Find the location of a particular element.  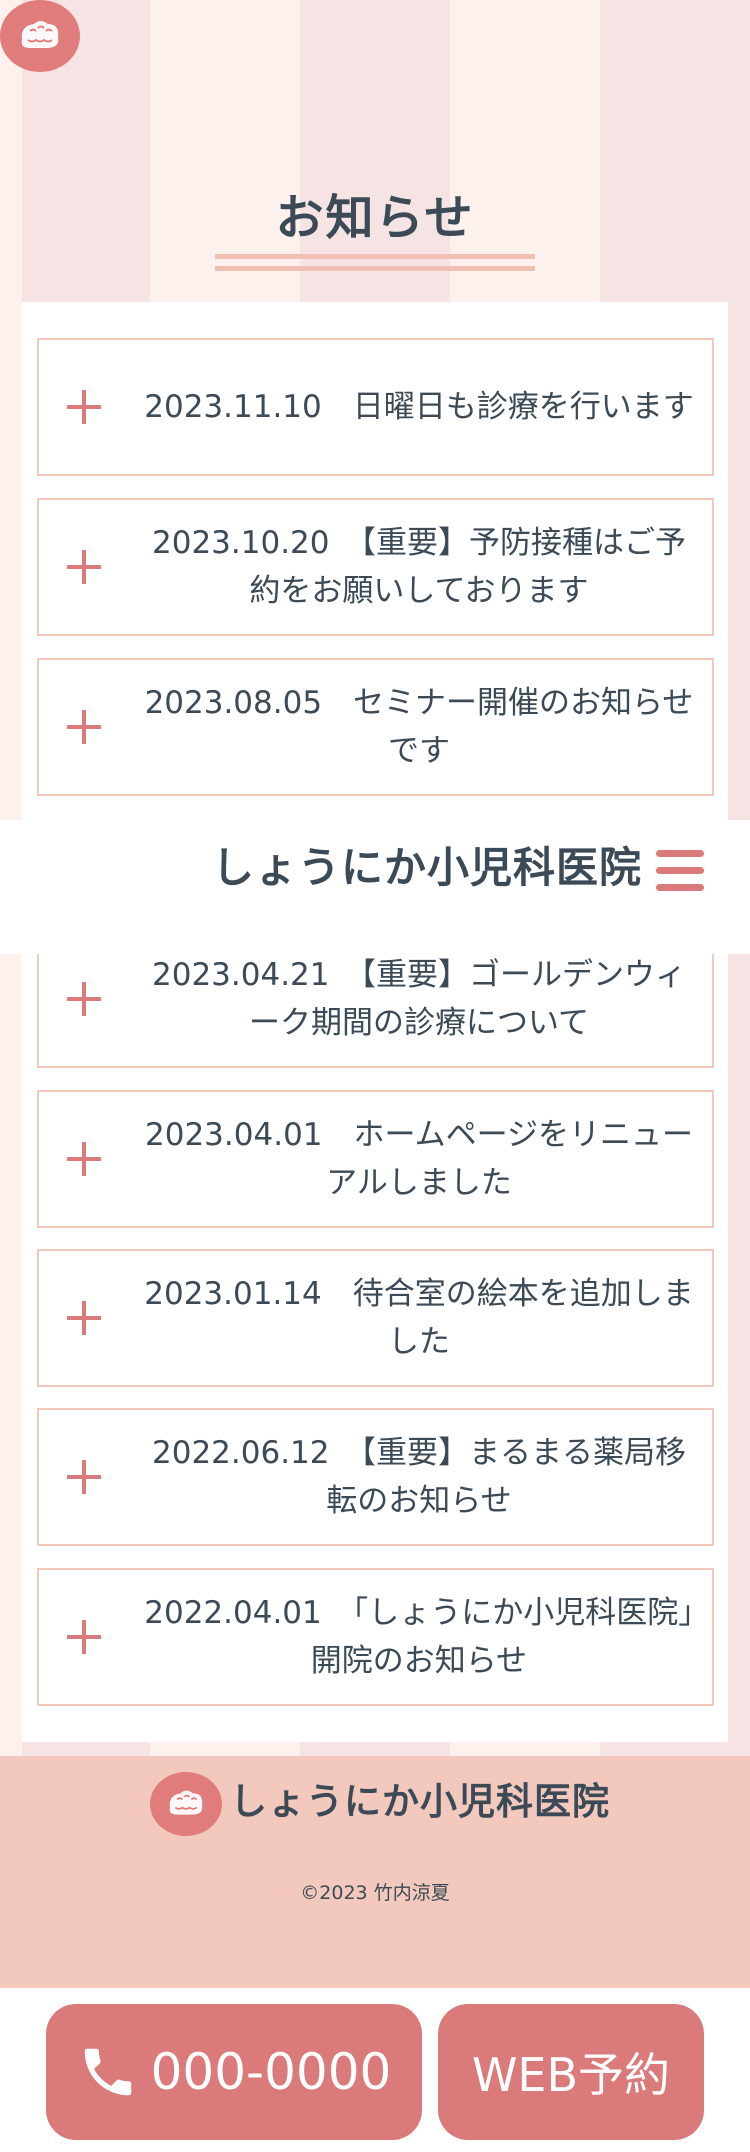

clinic-face-logo-icon is located at coordinates (40, 36).